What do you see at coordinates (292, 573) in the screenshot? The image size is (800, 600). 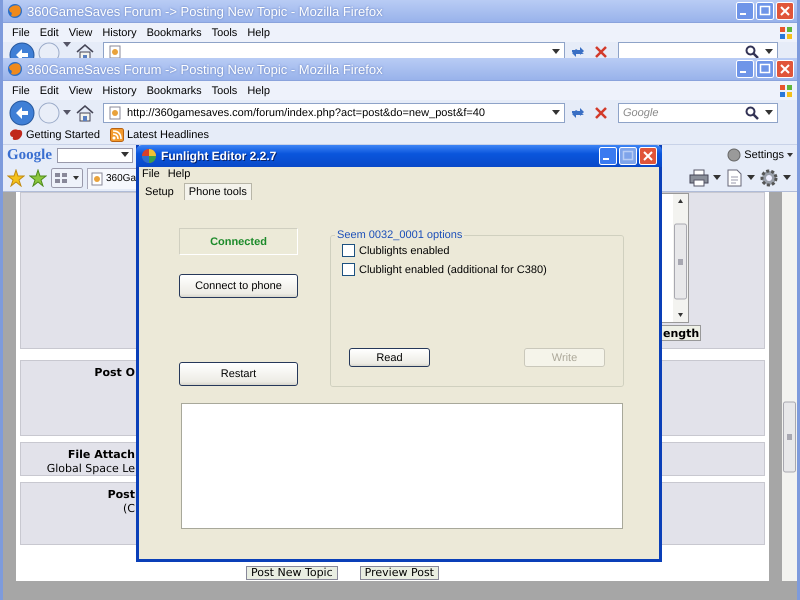 I see `submit-button: Post New Topic` at bounding box center [292, 573].